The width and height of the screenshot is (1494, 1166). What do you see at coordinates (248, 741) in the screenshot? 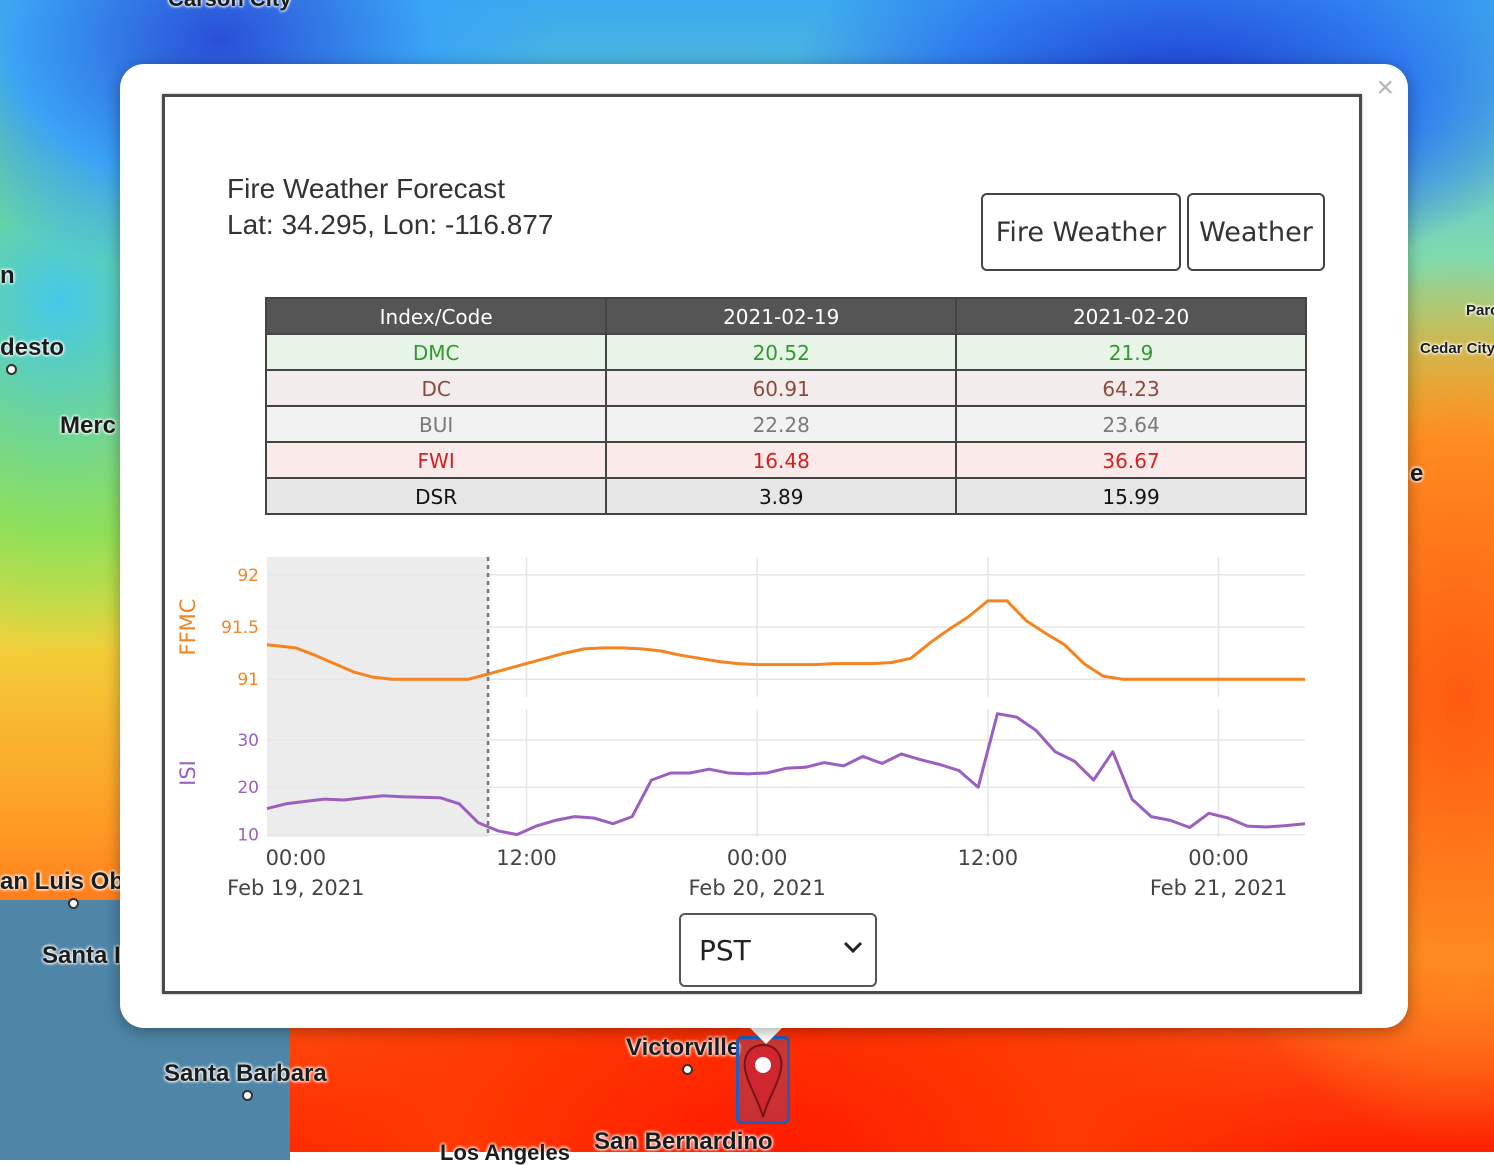
I see `y-tick-label: 30` at bounding box center [248, 741].